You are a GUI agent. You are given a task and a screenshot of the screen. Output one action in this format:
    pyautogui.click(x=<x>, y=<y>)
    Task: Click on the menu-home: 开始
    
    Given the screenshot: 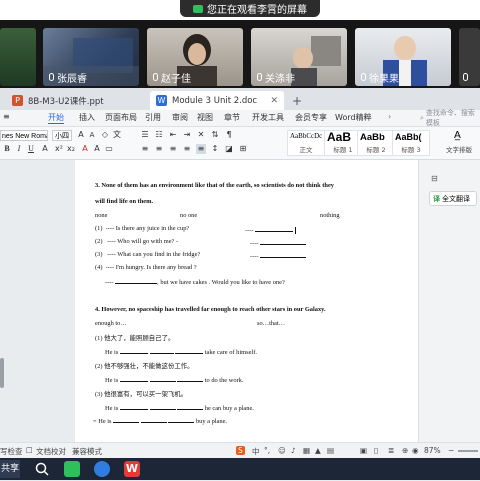 What is the action you would take?
    pyautogui.click(x=56, y=118)
    